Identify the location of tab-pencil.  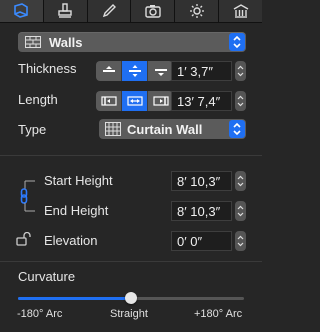
(109, 11).